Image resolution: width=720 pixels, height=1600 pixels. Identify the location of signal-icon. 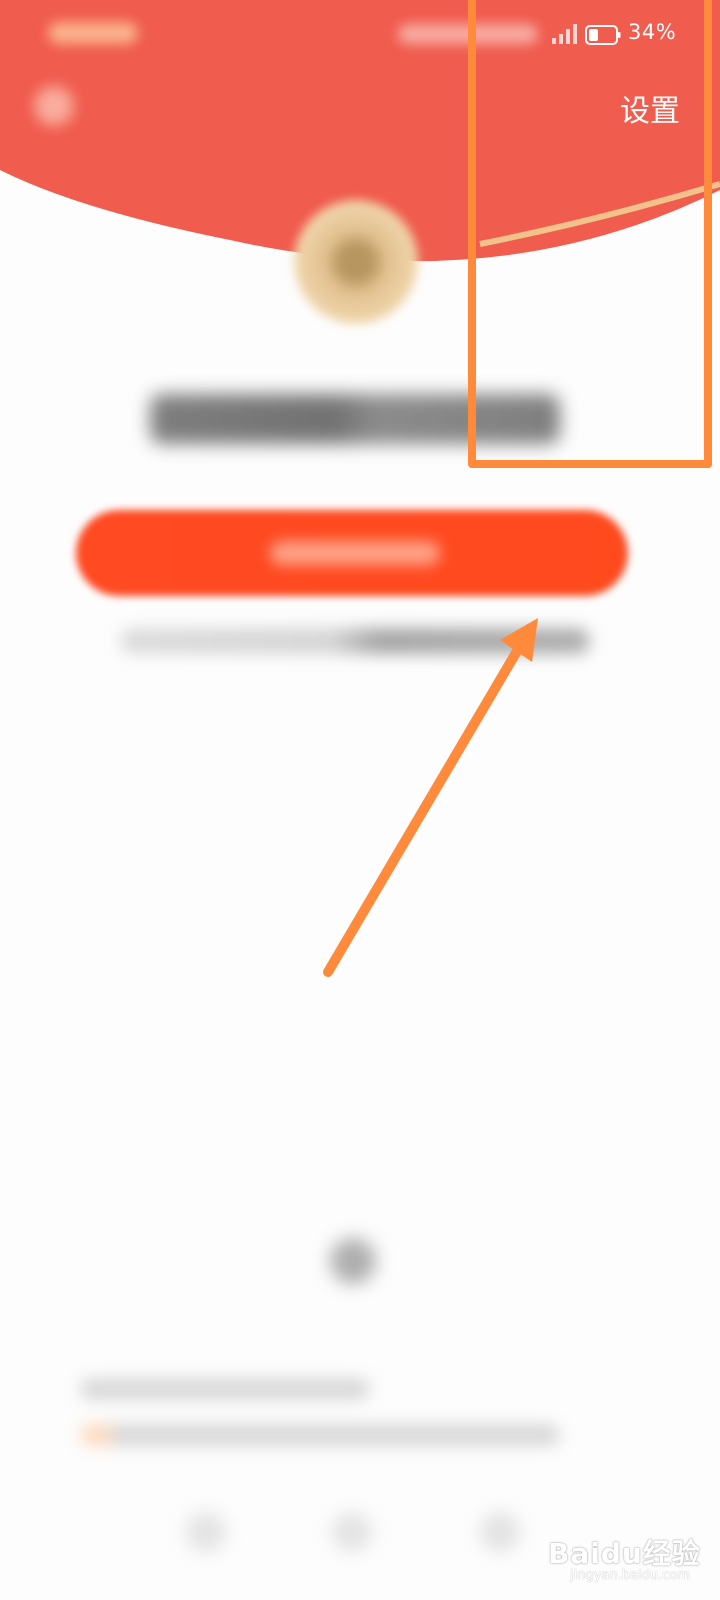
(564, 34).